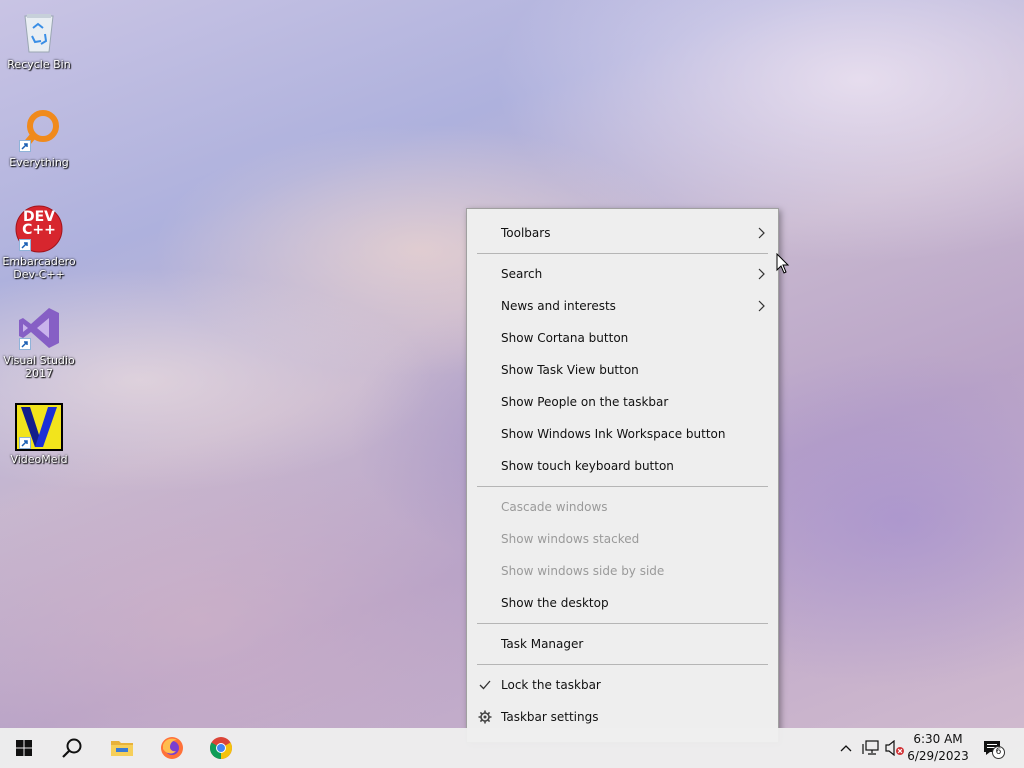 The width and height of the screenshot is (1024, 768). Describe the element at coordinates (39, 130) in the screenshot. I see `everything-search-icon` at that location.